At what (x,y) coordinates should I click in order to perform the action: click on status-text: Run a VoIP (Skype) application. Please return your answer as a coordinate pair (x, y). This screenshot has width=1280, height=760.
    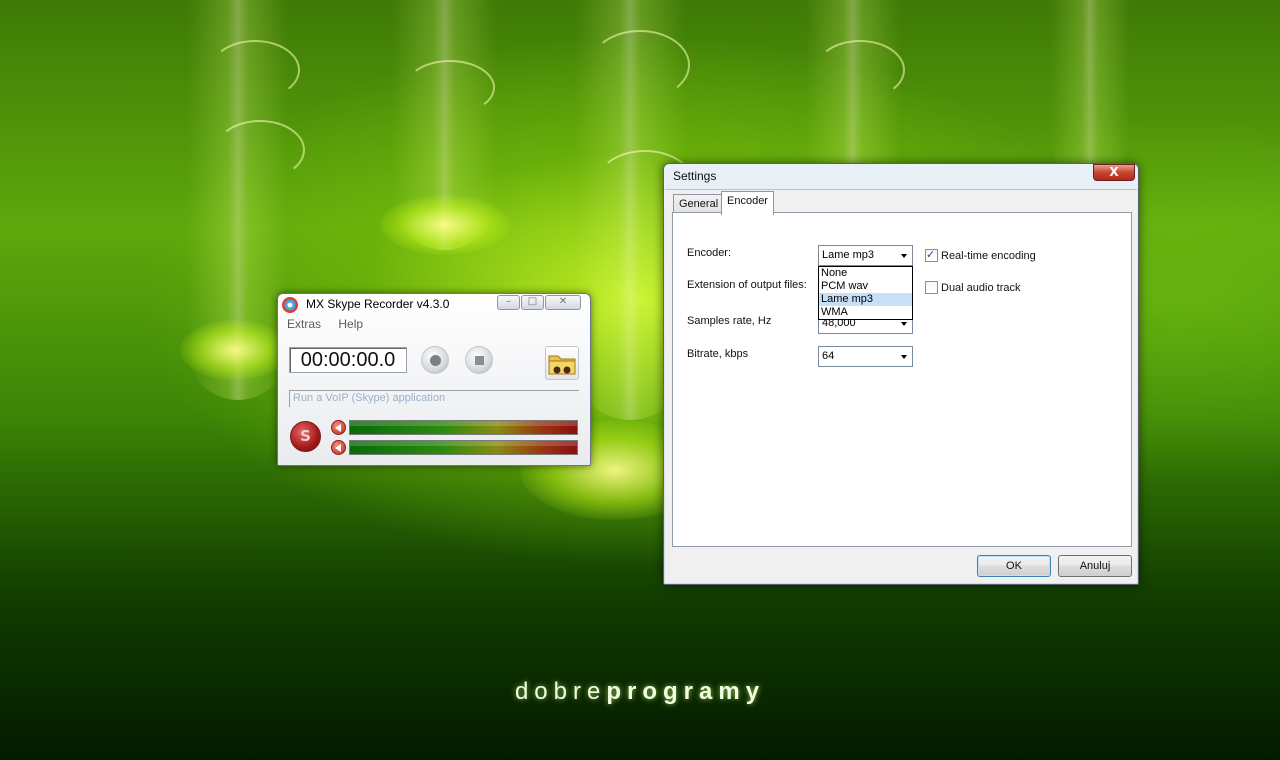
    Looking at the image, I should click on (434, 398).